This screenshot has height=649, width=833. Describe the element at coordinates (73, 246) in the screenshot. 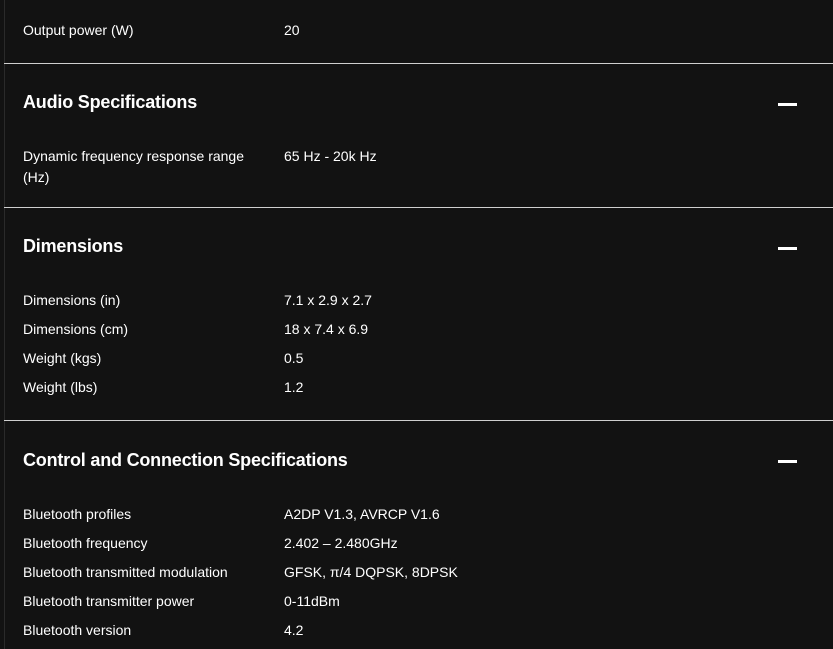

I see `section-title-dimensions: Dimensions` at that location.